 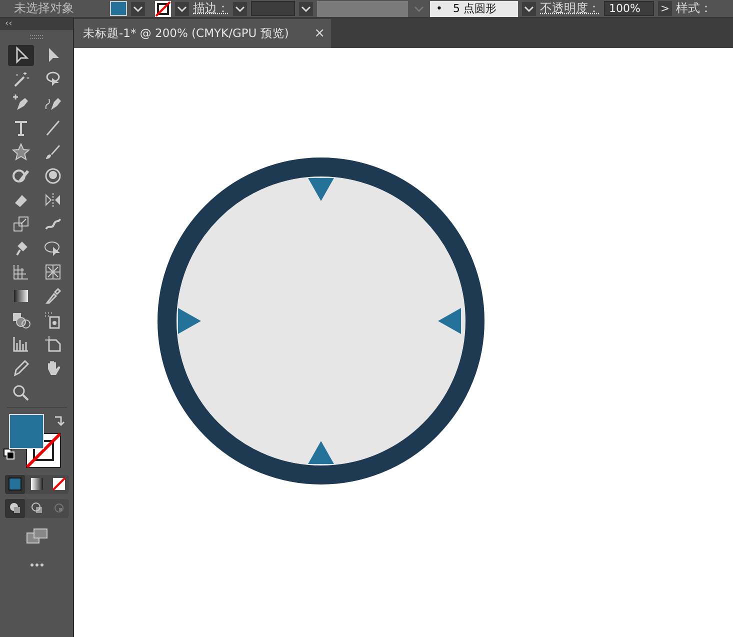 I want to click on draw-normal-icon, so click(x=15, y=508).